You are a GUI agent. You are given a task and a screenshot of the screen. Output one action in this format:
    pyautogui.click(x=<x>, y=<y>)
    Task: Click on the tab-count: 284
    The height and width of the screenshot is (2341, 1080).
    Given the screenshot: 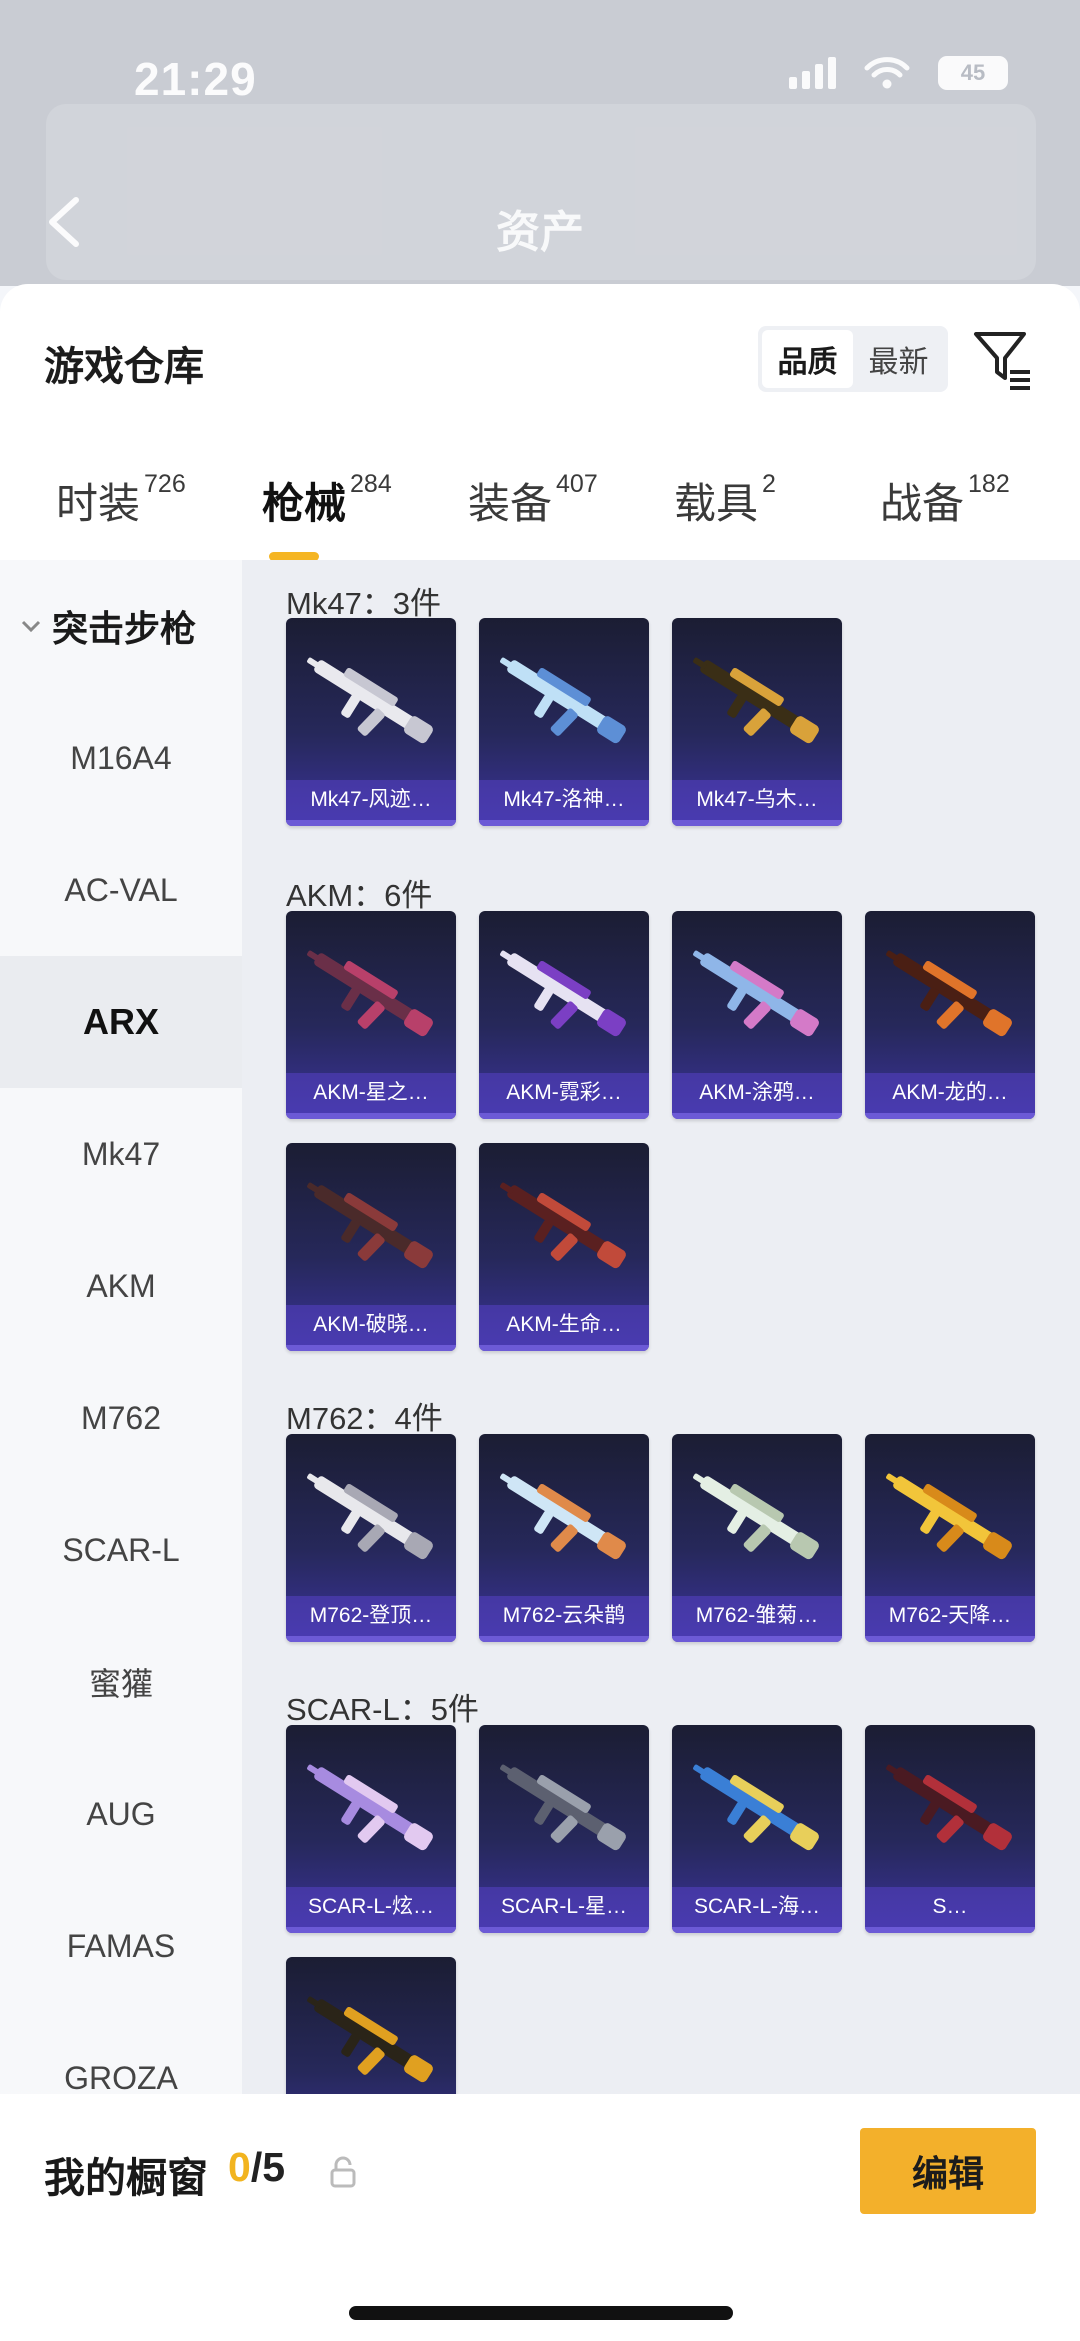 What is the action you would take?
    pyautogui.click(x=371, y=484)
    